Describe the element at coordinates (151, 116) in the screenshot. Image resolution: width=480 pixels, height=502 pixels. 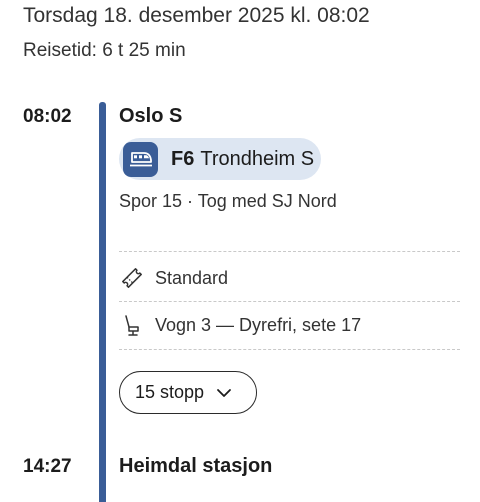
I see `departure-station: Oslo S` at that location.